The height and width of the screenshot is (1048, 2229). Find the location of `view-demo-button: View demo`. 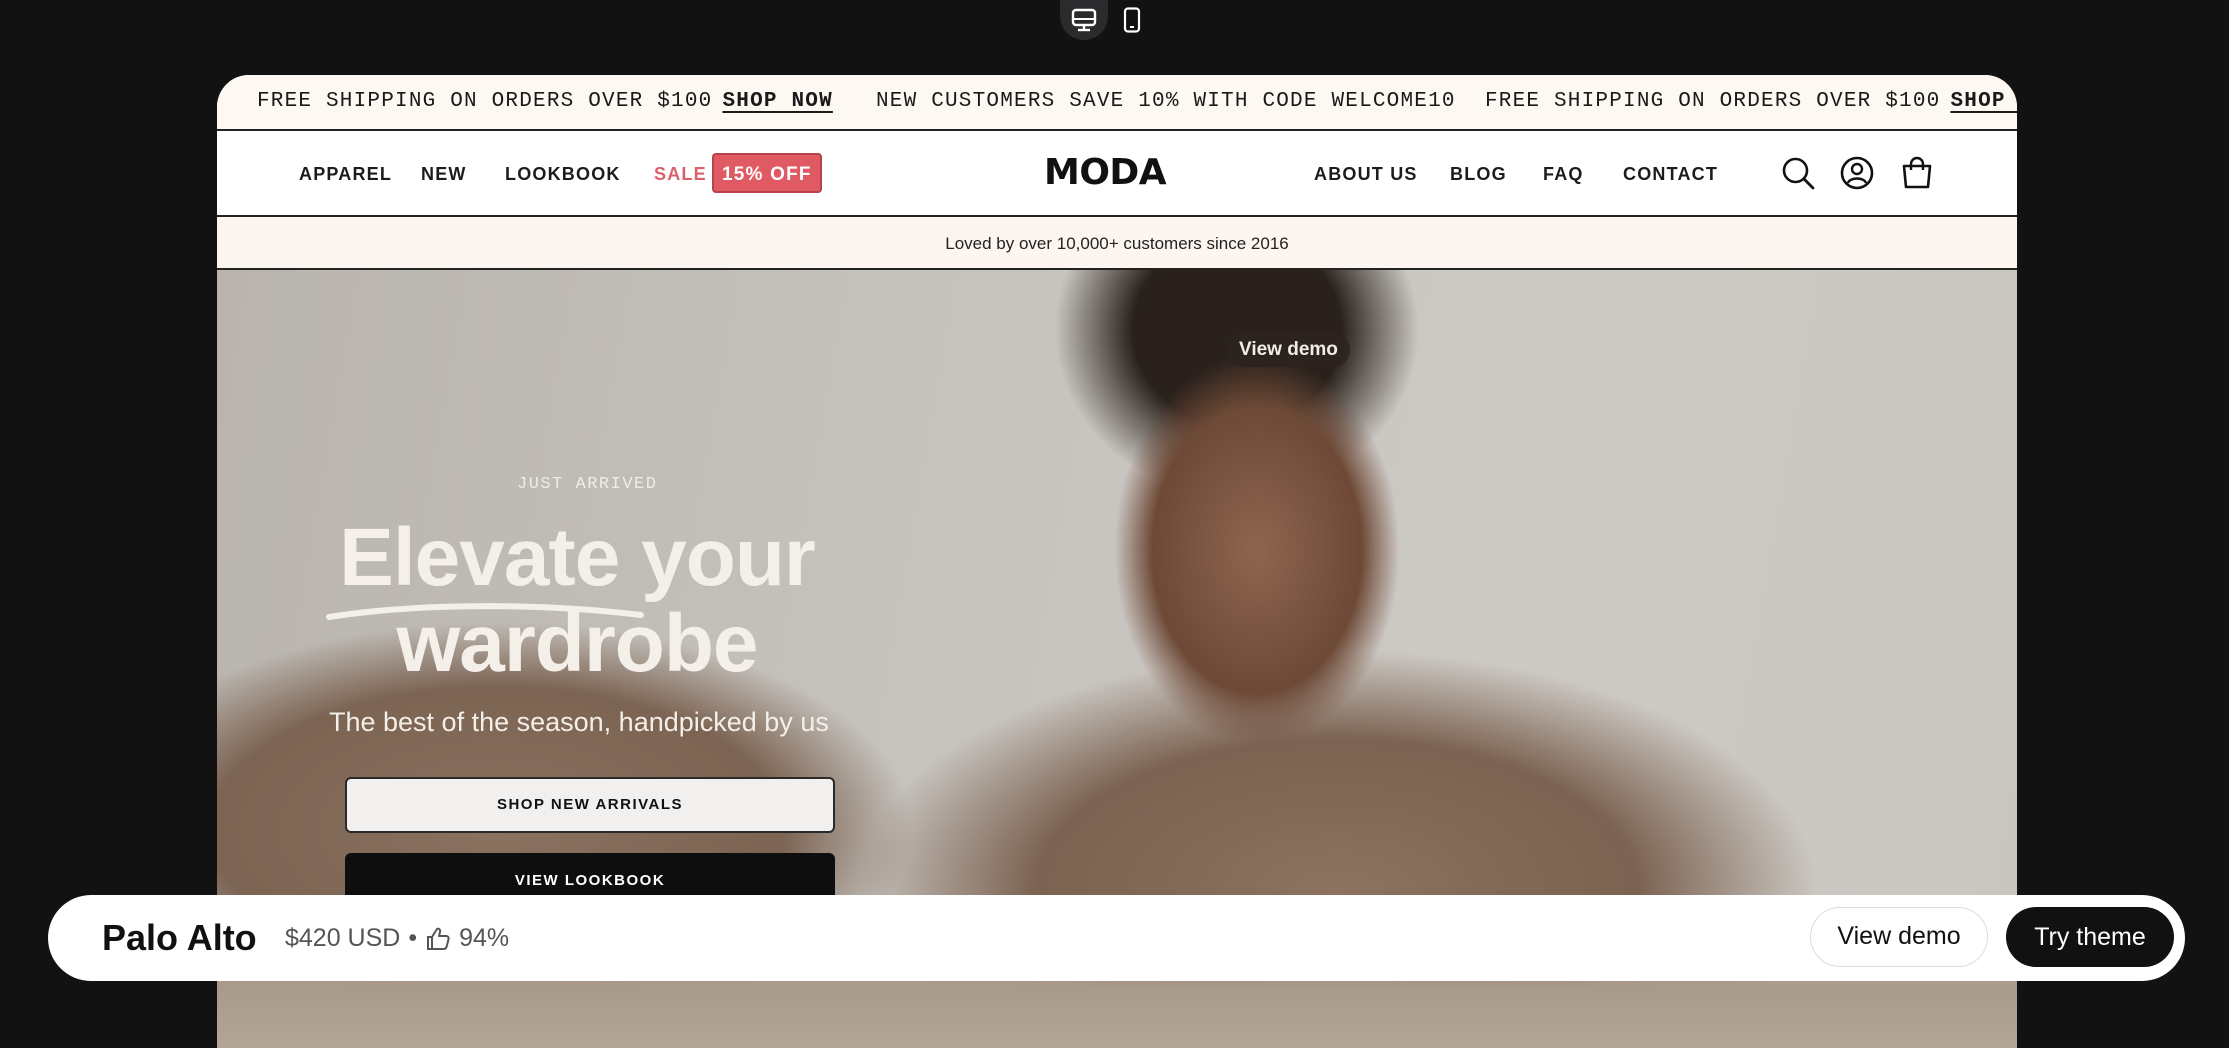

view-demo-button: View demo is located at coordinates (1899, 937).